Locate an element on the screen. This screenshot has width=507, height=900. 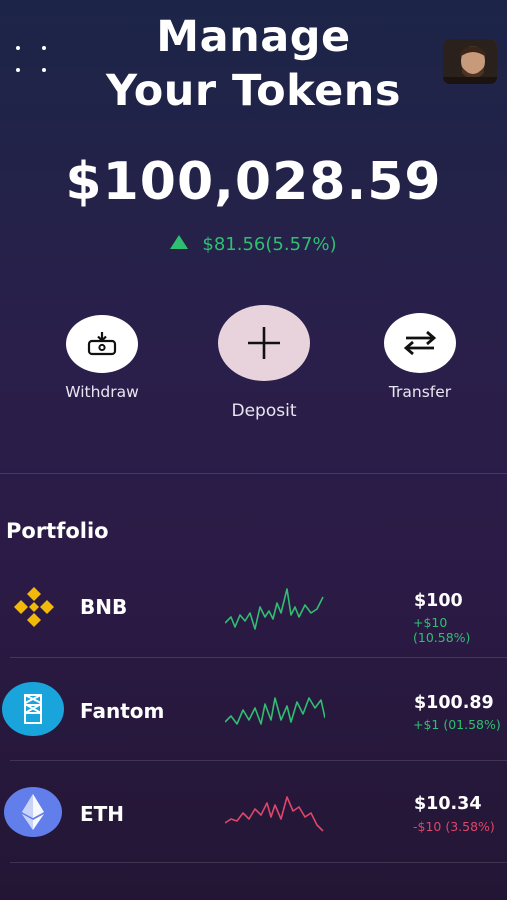
deposit-label: Deposit is located at coordinates (264, 411).